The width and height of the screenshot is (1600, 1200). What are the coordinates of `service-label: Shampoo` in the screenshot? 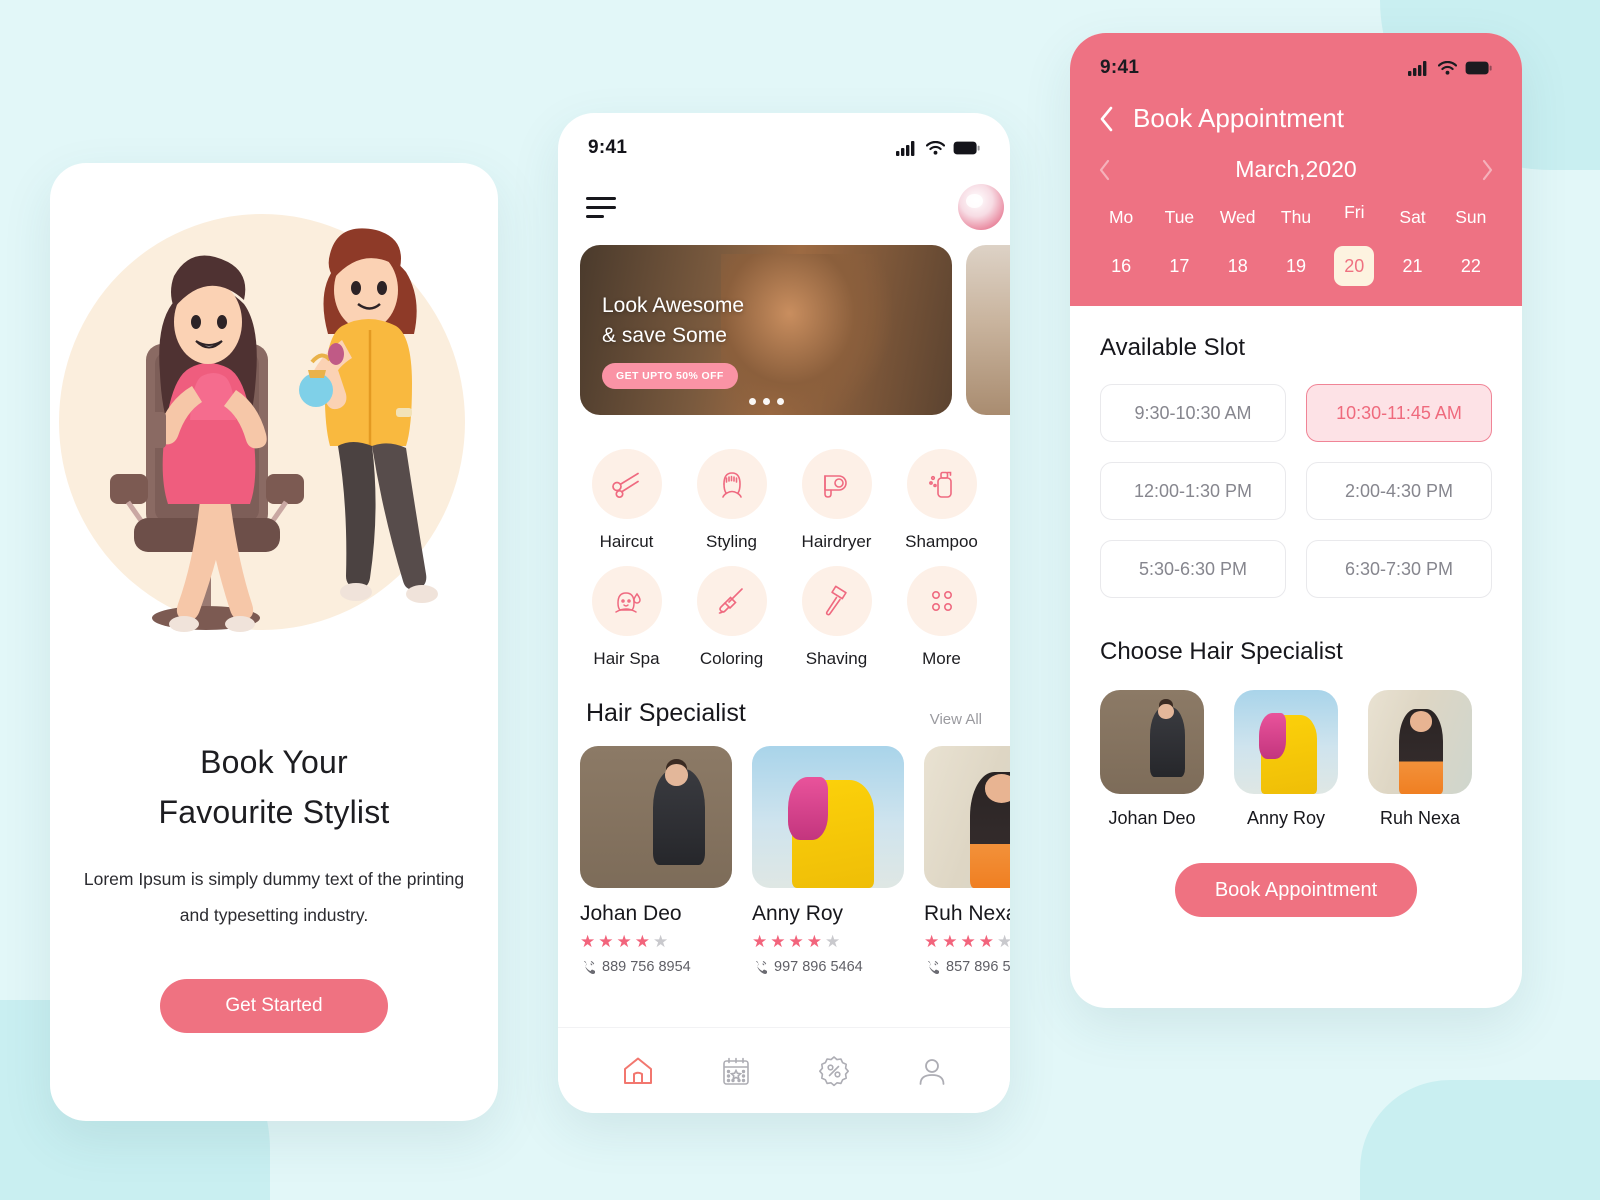 It's located at (941, 541).